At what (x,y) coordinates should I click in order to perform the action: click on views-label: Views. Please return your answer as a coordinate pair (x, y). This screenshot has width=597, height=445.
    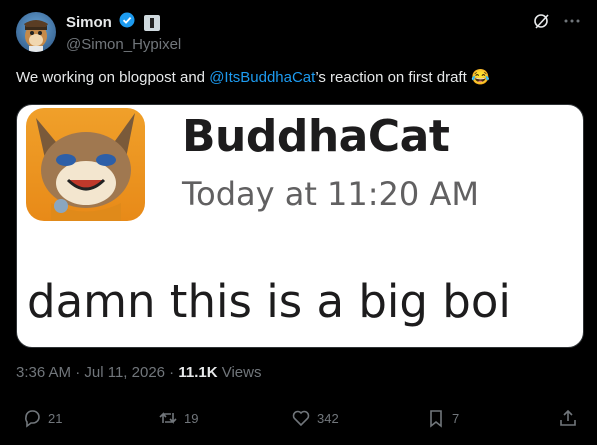
    Looking at the image, I should click on (239, 372).